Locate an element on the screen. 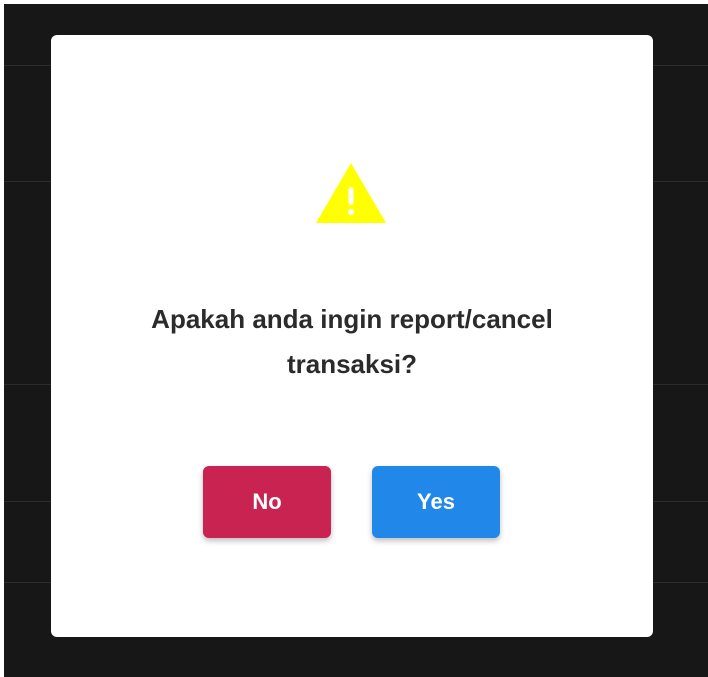 The width and height of the screenshot is (708, 677). warning-icon is located at coordinates (351, 193).